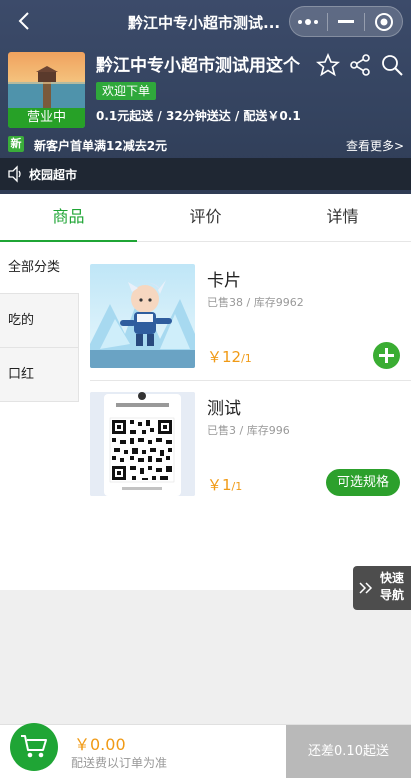  Describe the element at coordinates (205, 174) in the screenshot. I see `notice-bar: 校园超市` at that location.